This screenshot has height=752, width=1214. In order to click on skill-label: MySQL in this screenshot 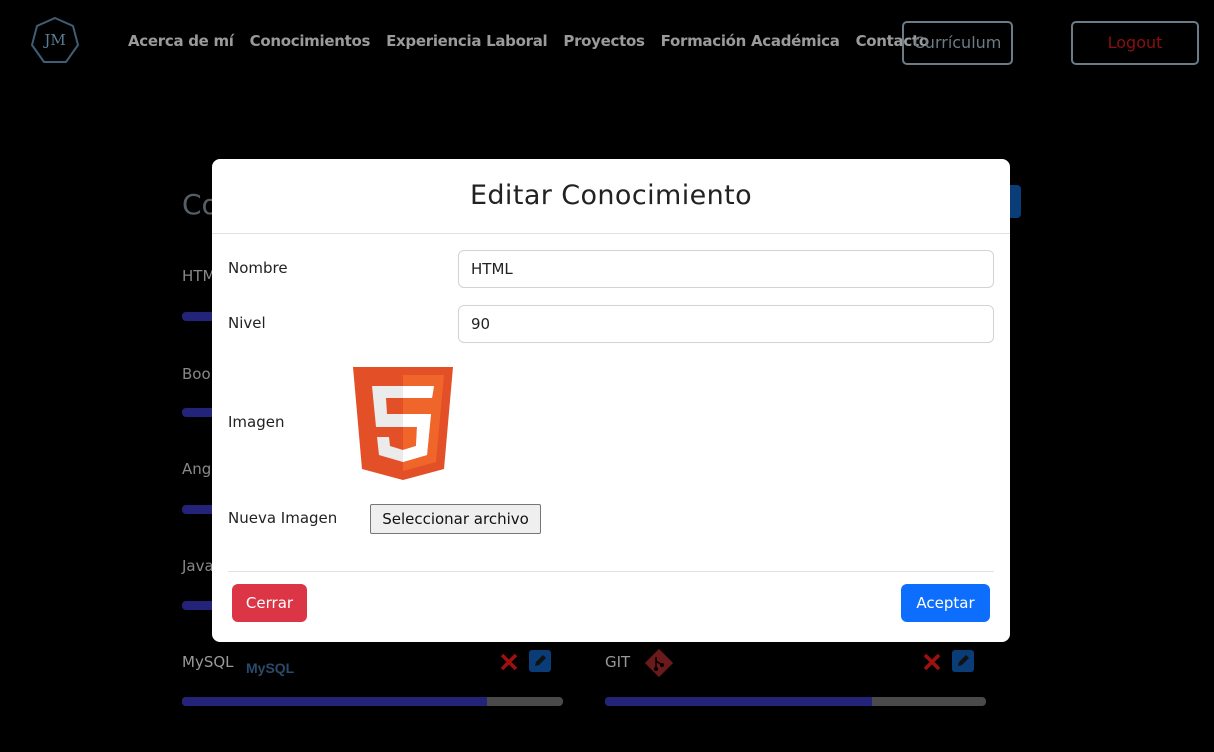, I will do `click(208, 662)`.